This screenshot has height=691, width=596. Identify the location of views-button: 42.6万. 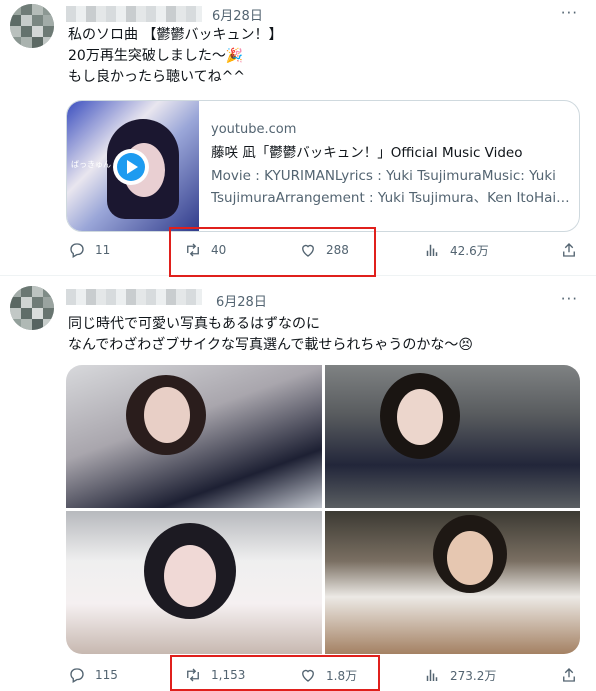
(456, 250).